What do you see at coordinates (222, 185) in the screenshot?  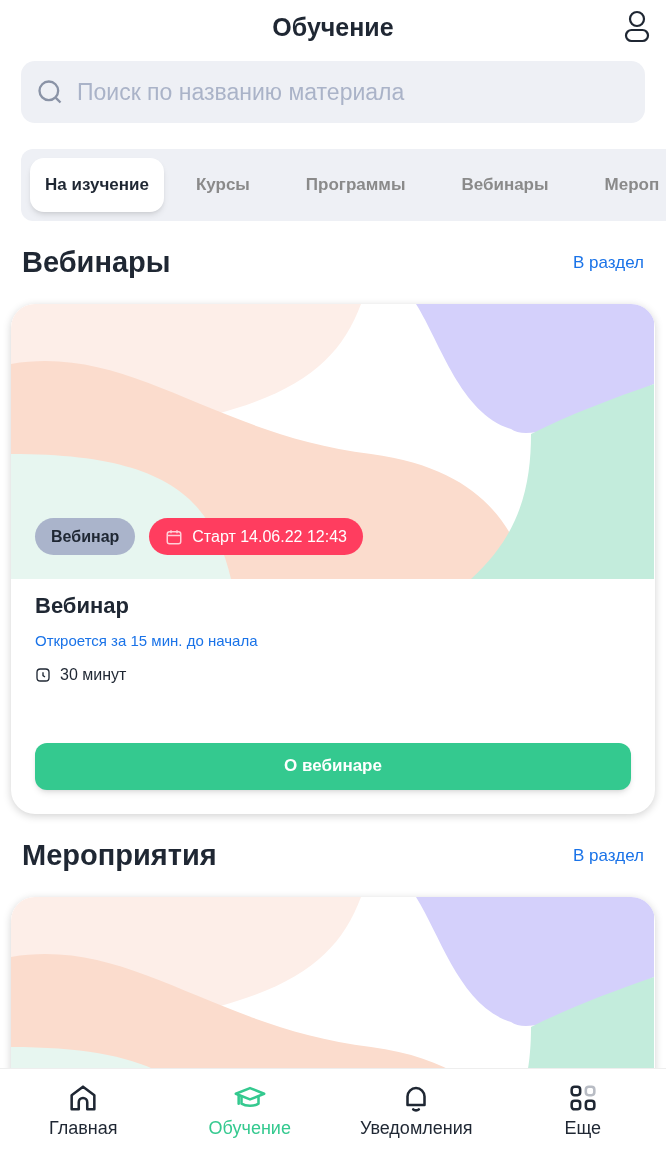 I see `tab: Курсы` at bounding box center [222, 185].